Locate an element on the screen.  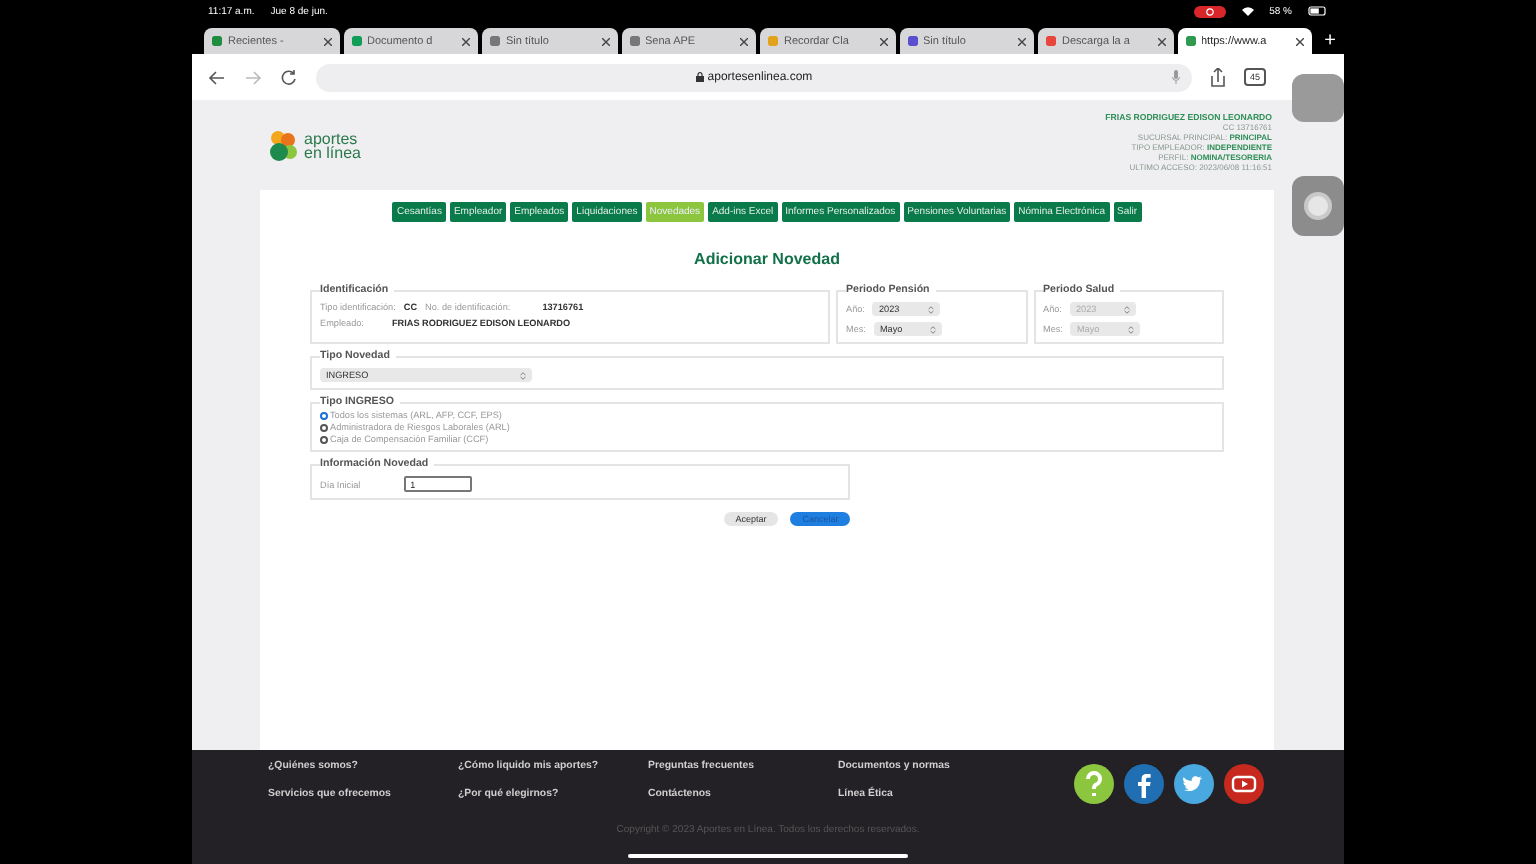
back-icon is located at coordinates (217, 77).